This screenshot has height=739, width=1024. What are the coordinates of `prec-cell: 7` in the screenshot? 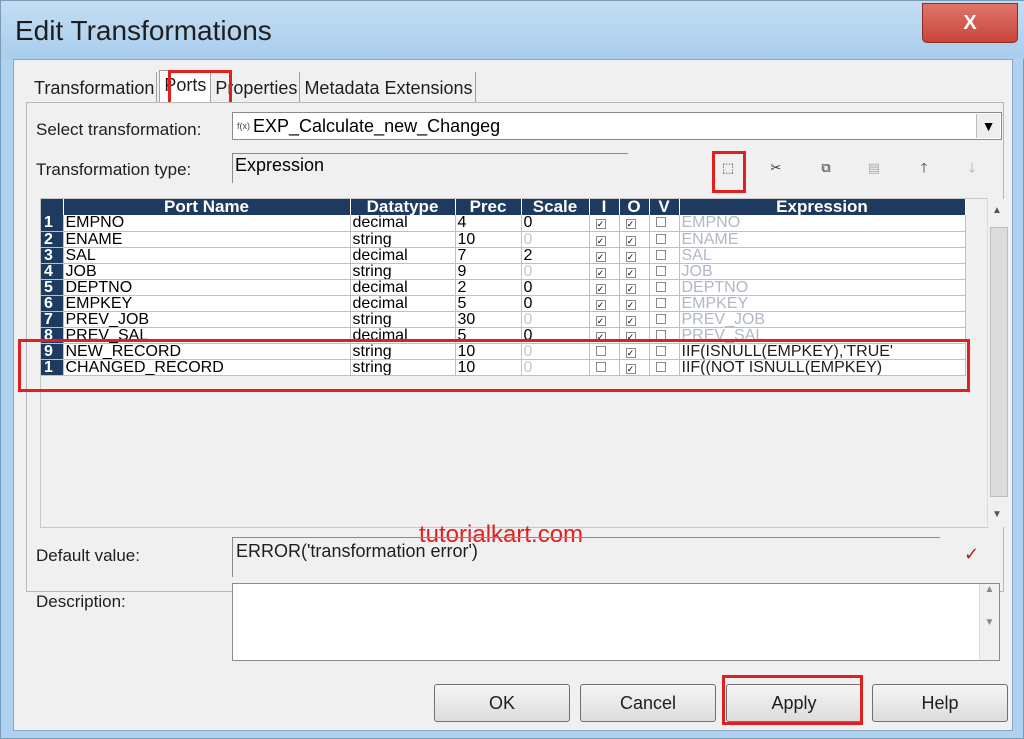 It's located at (488, 255).